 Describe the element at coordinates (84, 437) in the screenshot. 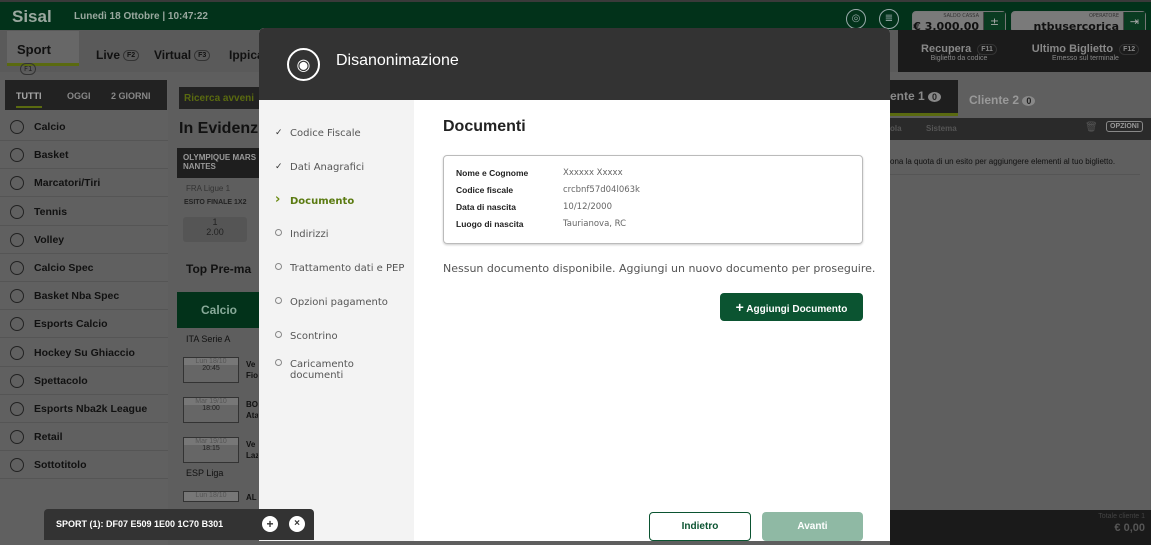

I see `sidebar-item: Retail` at that location.